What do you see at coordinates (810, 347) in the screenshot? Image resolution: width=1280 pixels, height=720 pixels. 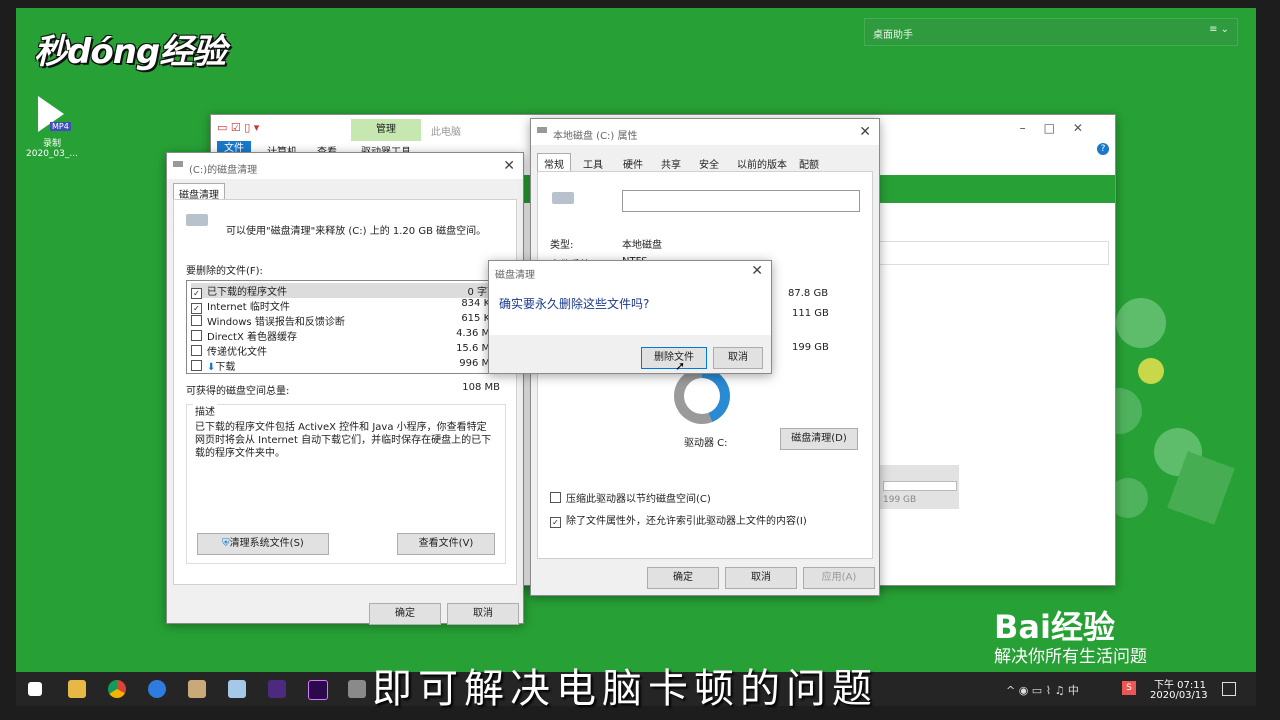 I see `capacity-size: 199 GB` at bounding box center [810, 347].